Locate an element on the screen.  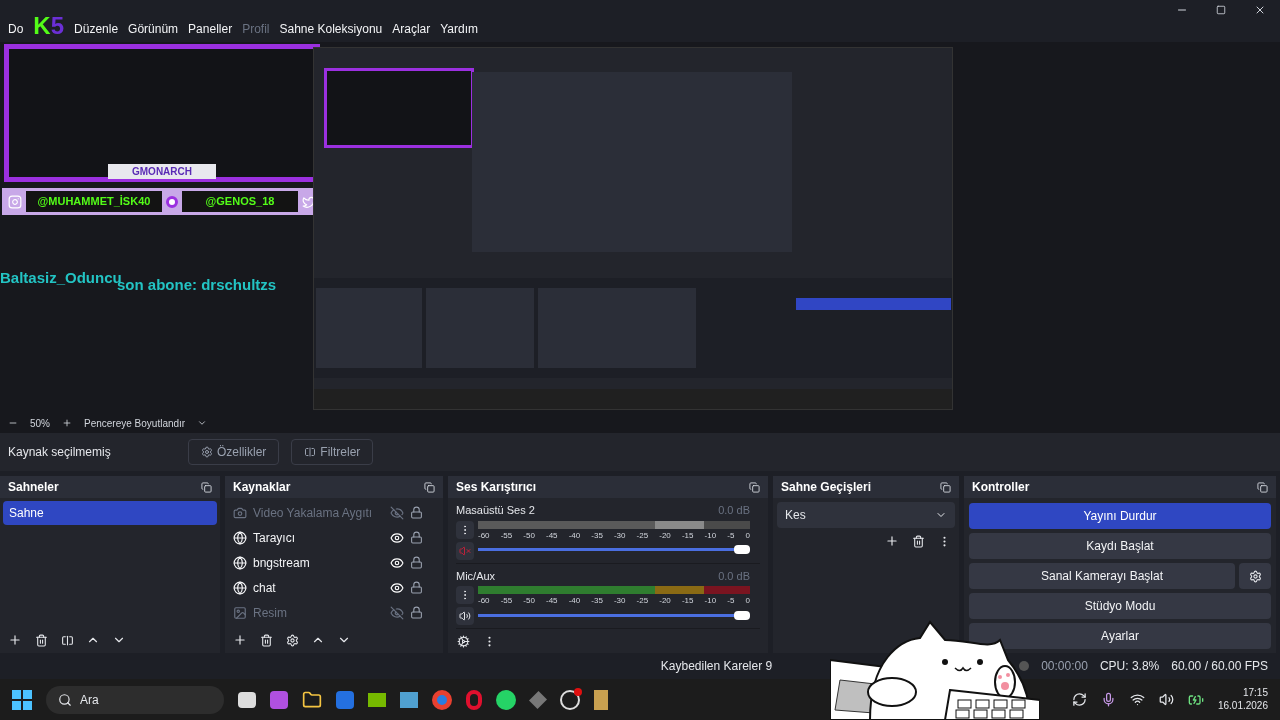
dock-title: Kaynaklar is located at coordinates (262, 487).